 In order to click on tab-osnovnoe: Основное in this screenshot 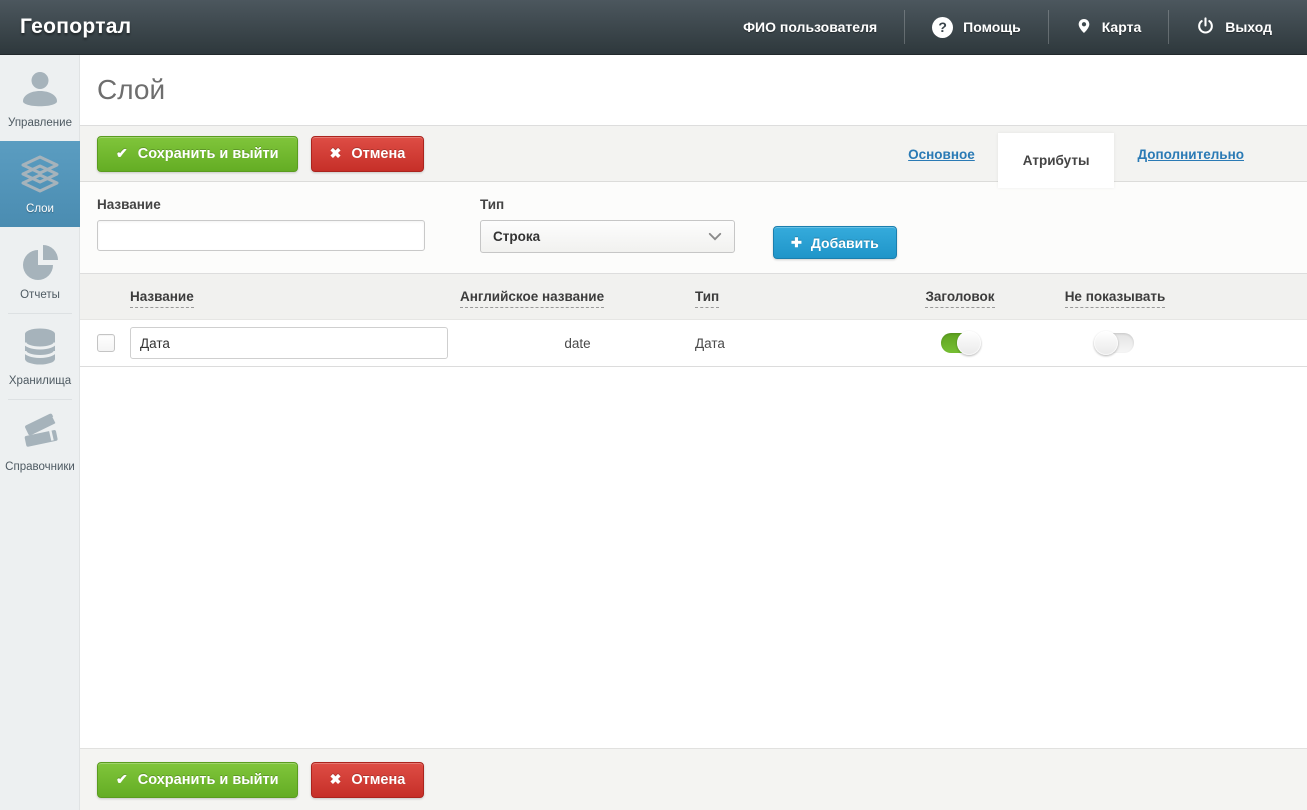, I will do `click(941, 154)`.